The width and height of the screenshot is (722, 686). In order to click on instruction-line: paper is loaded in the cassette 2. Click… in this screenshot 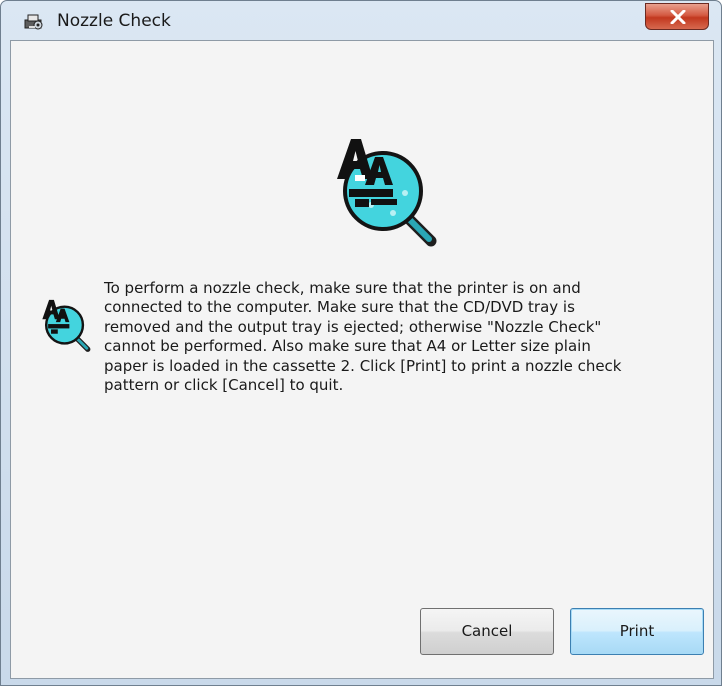, I will do `click(363, 365)`.